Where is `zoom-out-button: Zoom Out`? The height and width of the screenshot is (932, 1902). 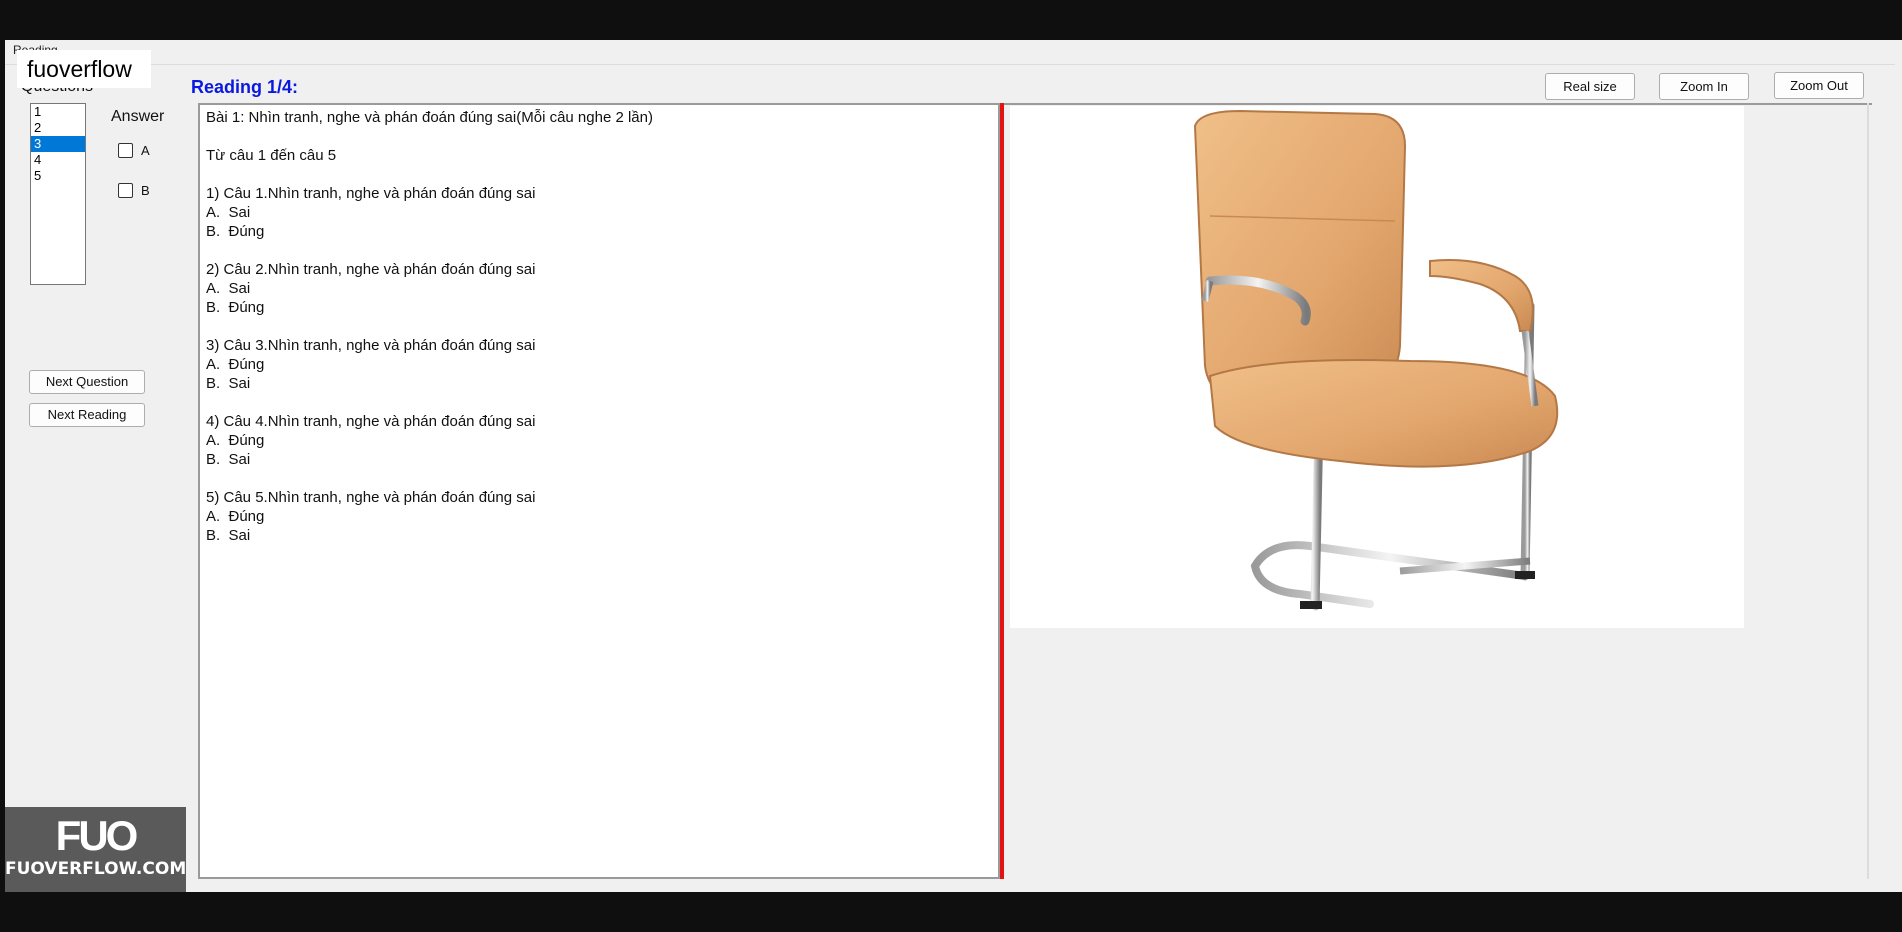
zoom-out-button: Zoom Out is located at coordinates (1819, 85).